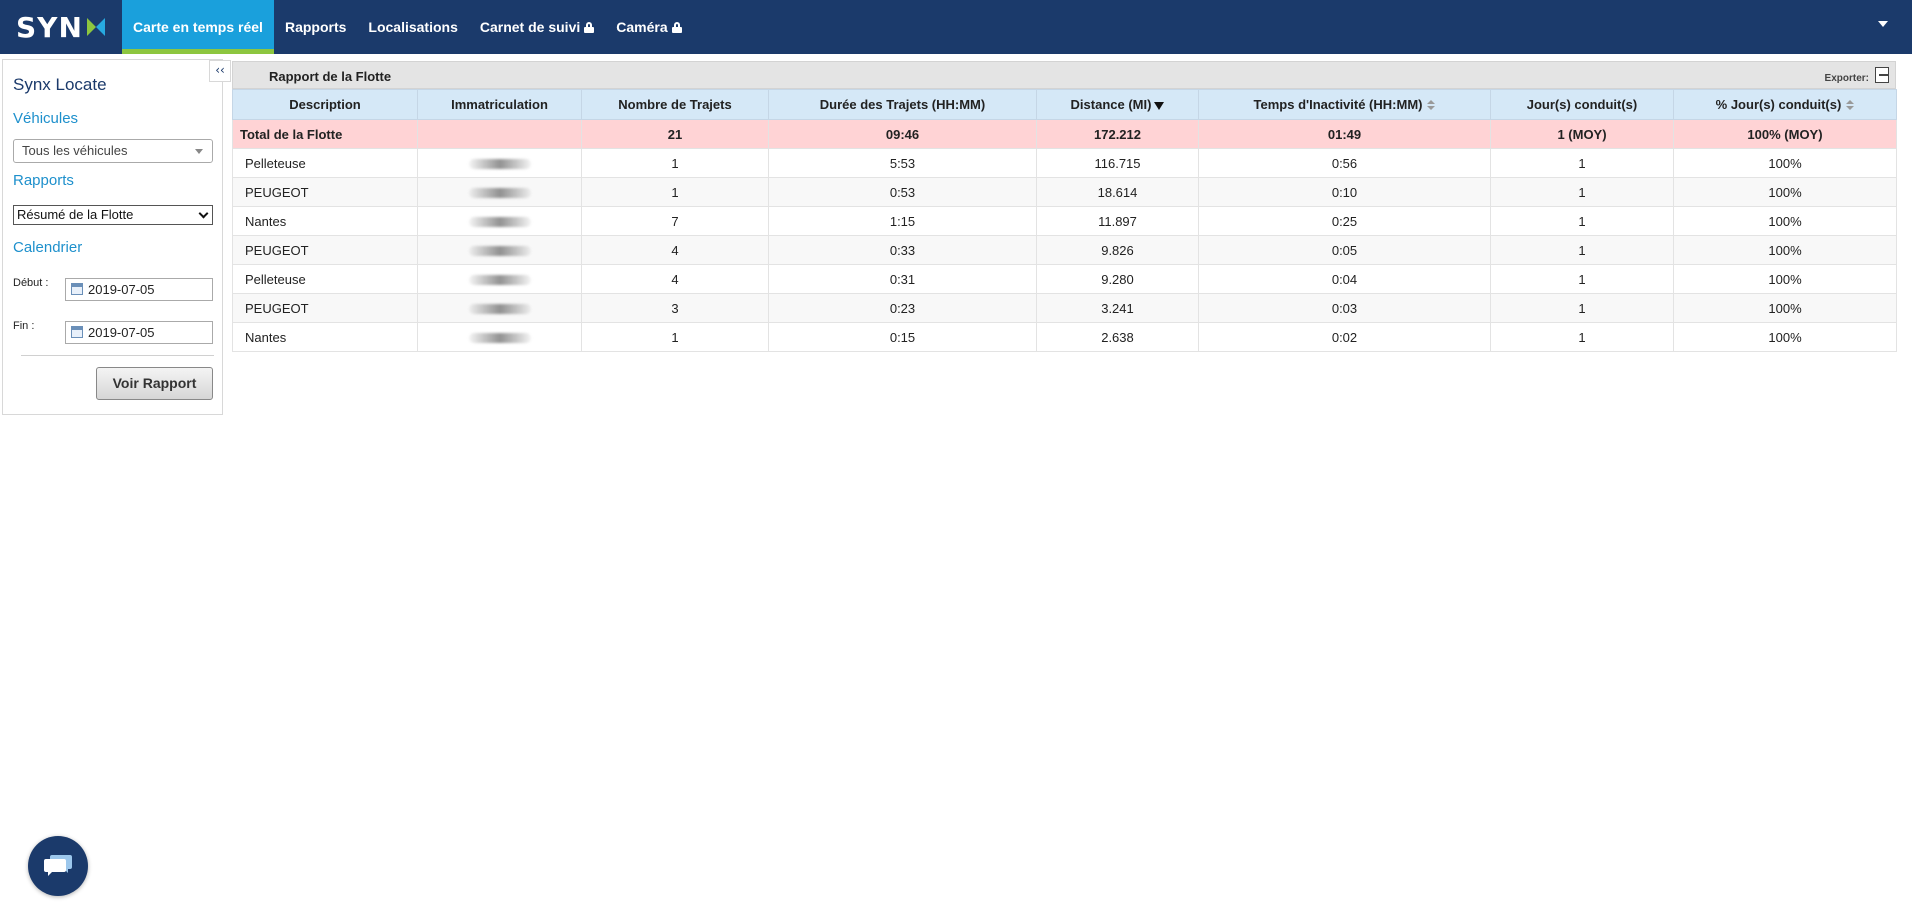 This screenshot has height=909, width=1912. What do you see at coordinates (1117, 337) in the screenshot?
I see `cell-distance: 2.638` at bounding box center [1117, 337].